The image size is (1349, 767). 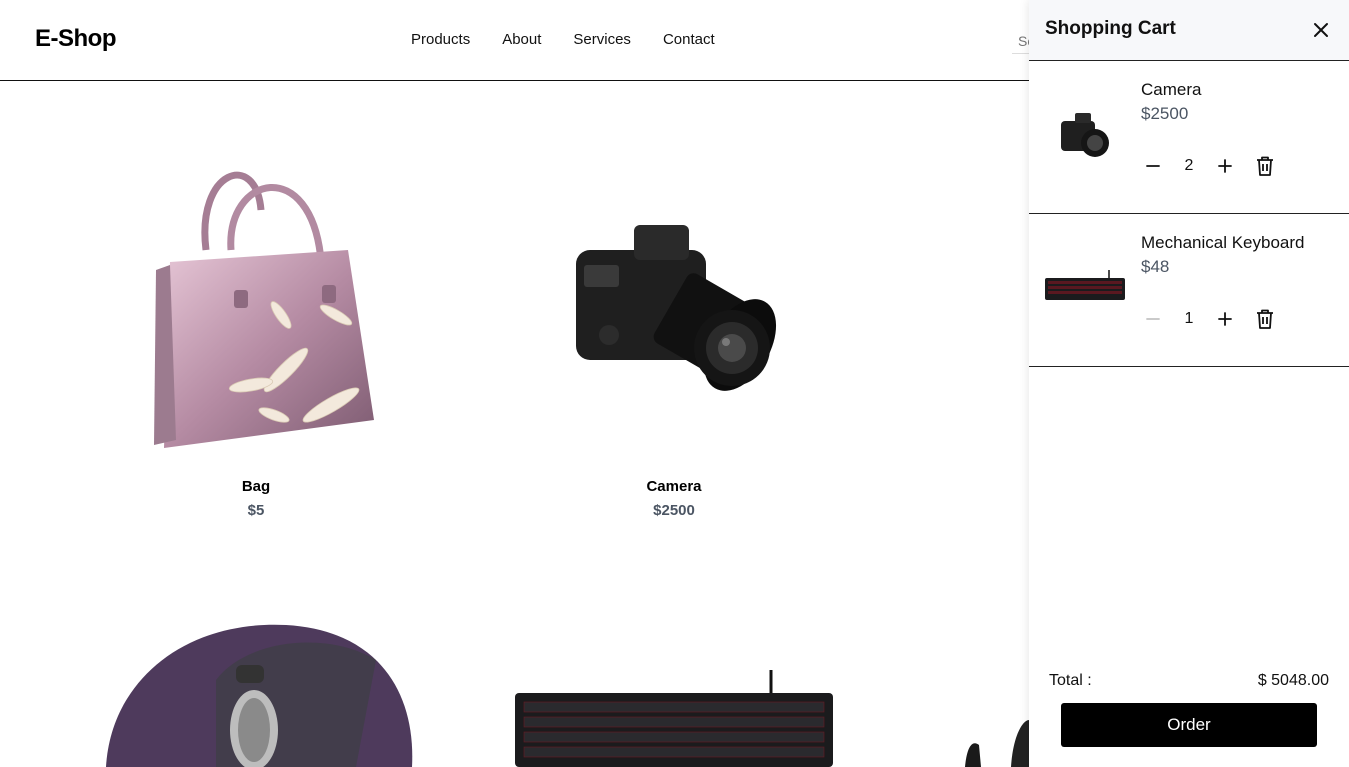 I want to click on nav-products: Products, so click(x=440, y=39).